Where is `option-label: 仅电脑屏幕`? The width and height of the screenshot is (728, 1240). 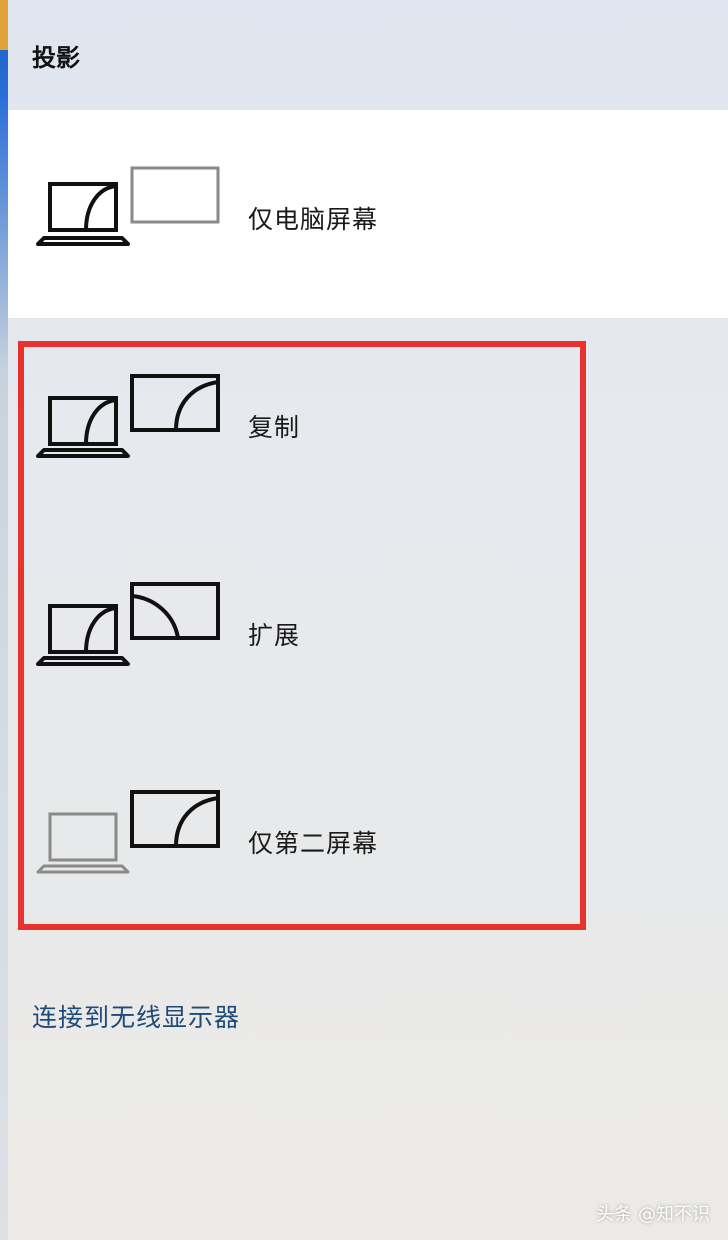 option-label: 仅电脑屏幕 is located at coordinates (313, 219).